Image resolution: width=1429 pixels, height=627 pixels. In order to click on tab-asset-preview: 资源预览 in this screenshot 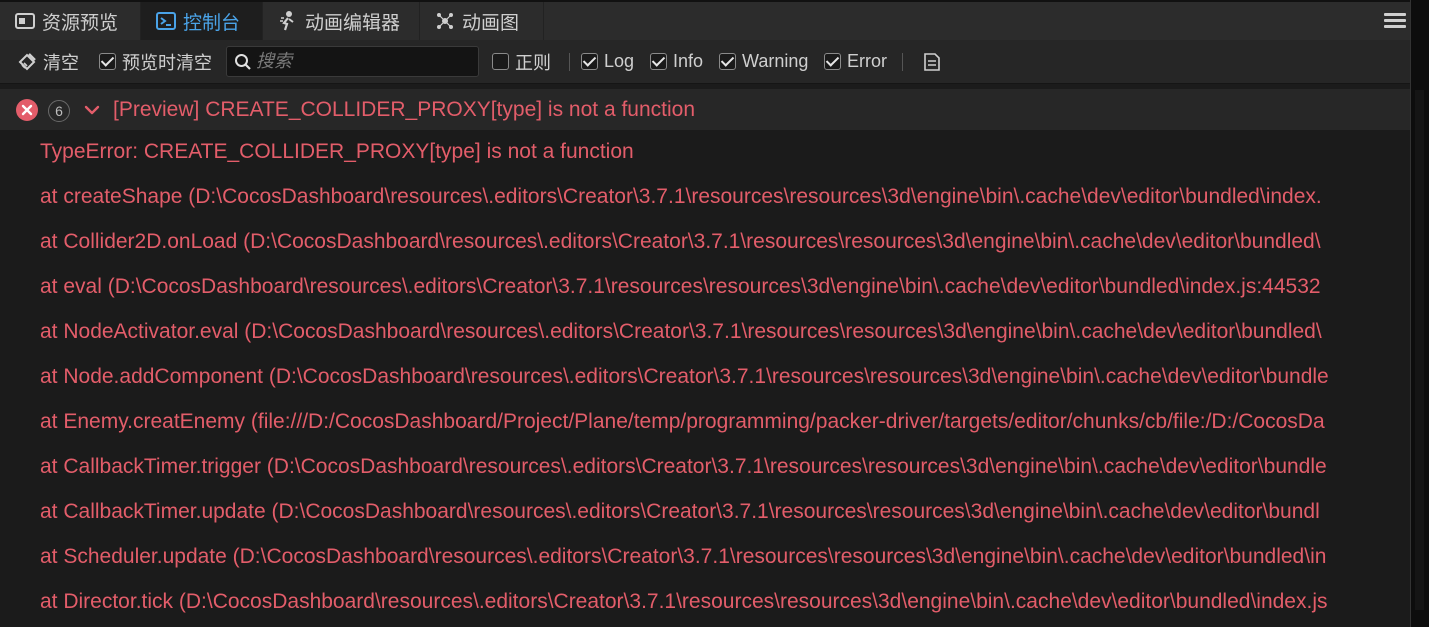, I will do `click(70, 21)`.